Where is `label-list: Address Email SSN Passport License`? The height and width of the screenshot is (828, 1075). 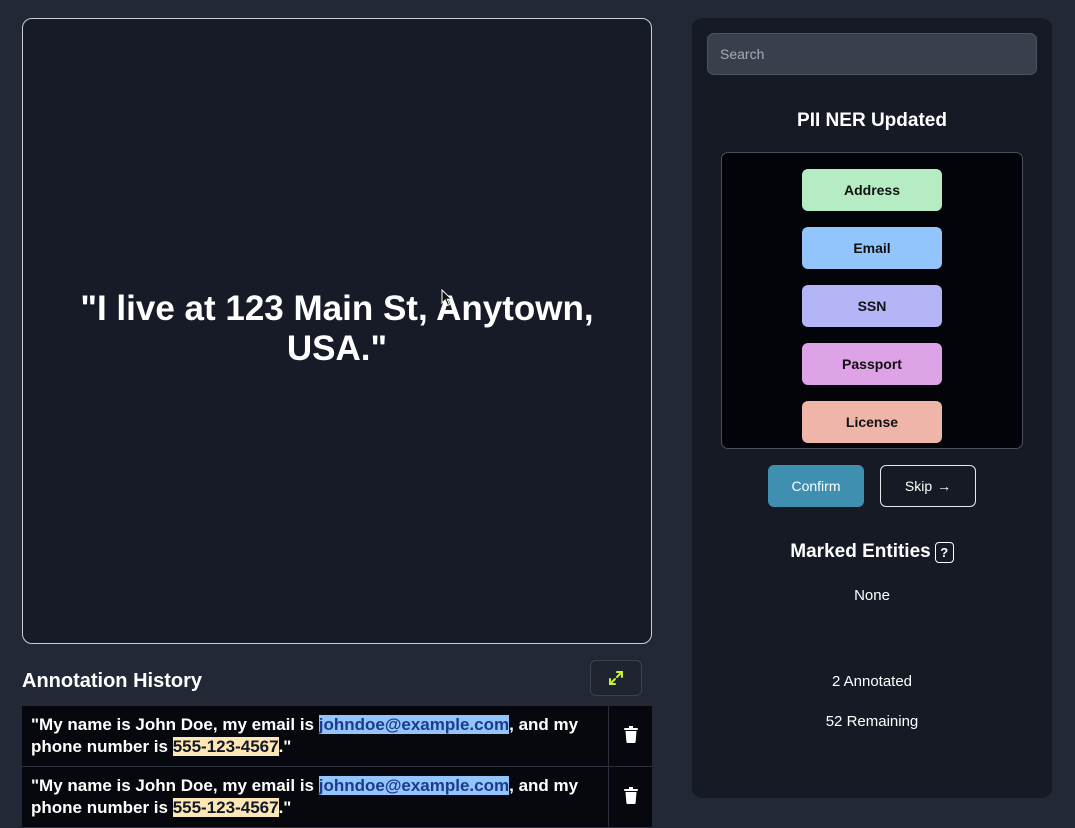 label-list: Address Email SSN Passport License is located at coordinates (872, 300).